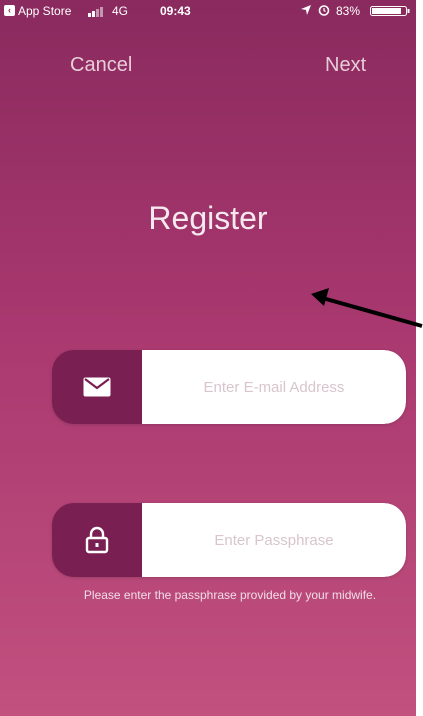  I want to click on network-type: 4G, so click(120, 11).